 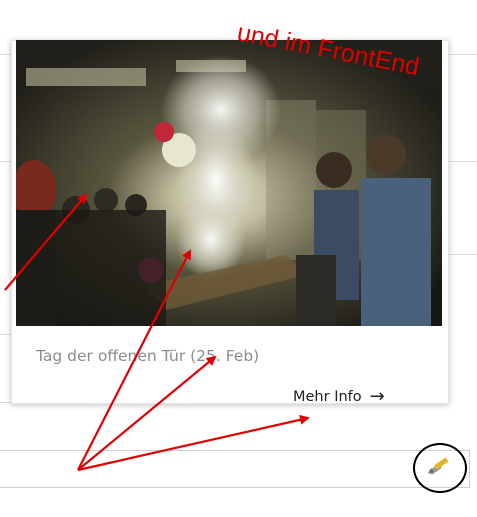 What do you see at coordinates (377, 396) in the screenshot?
I see `arrow-right-icon: →` at bounding box center [377, 396].